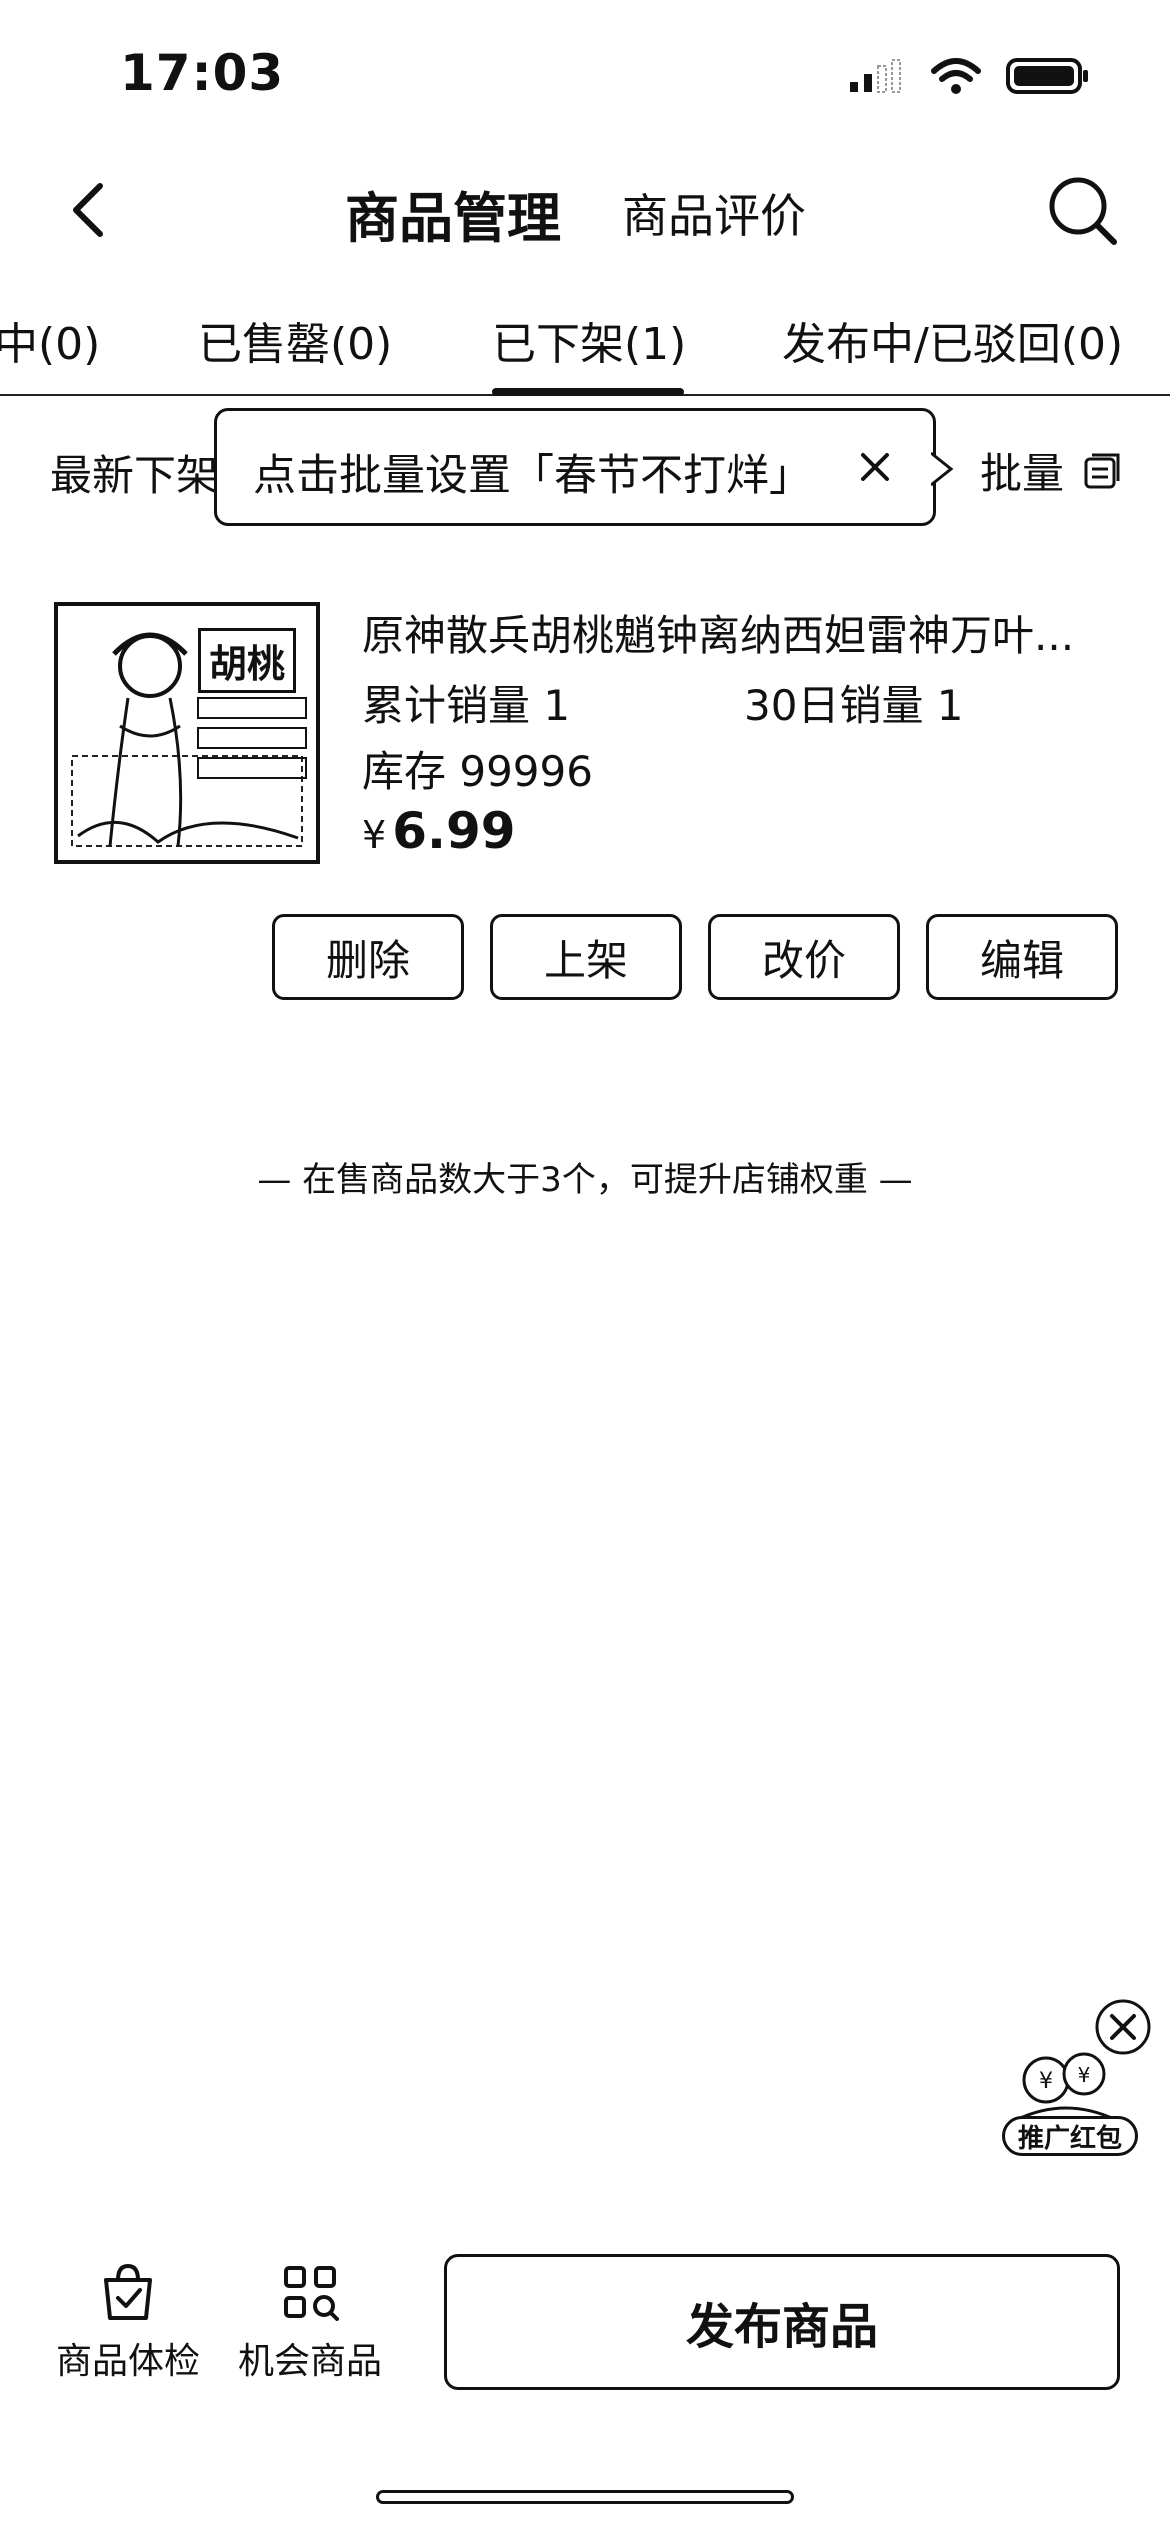 This screenshot has height=2532, width=1170. What do you see at coordinates (1047, 76) in the screenshot?
I see `battery-icon` at bounding box center [1047, 76].